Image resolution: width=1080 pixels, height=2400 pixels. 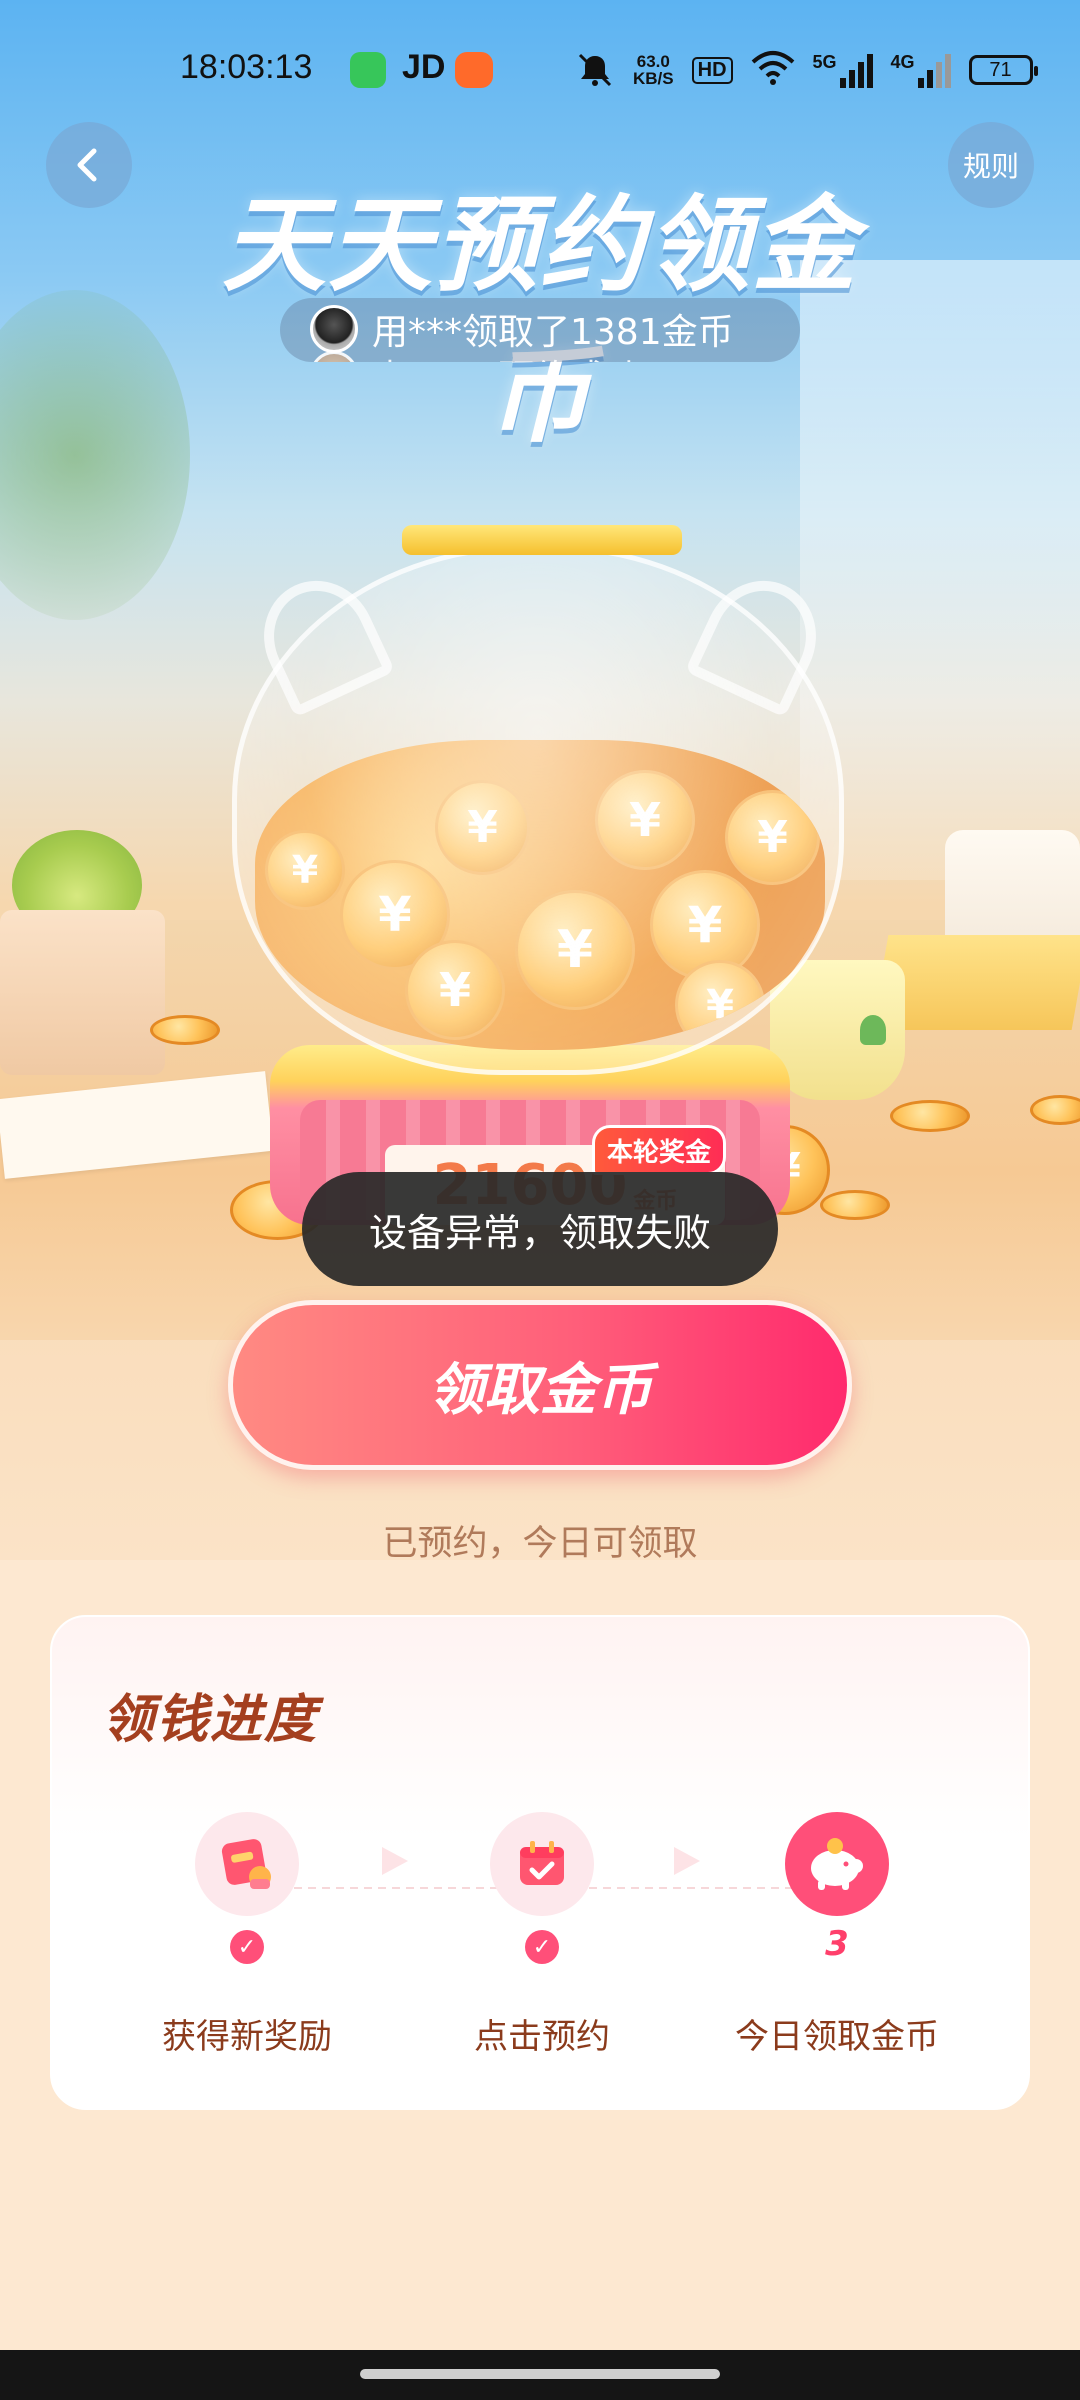 I want to click on bell-off-icon, so click(x=595, y=70).